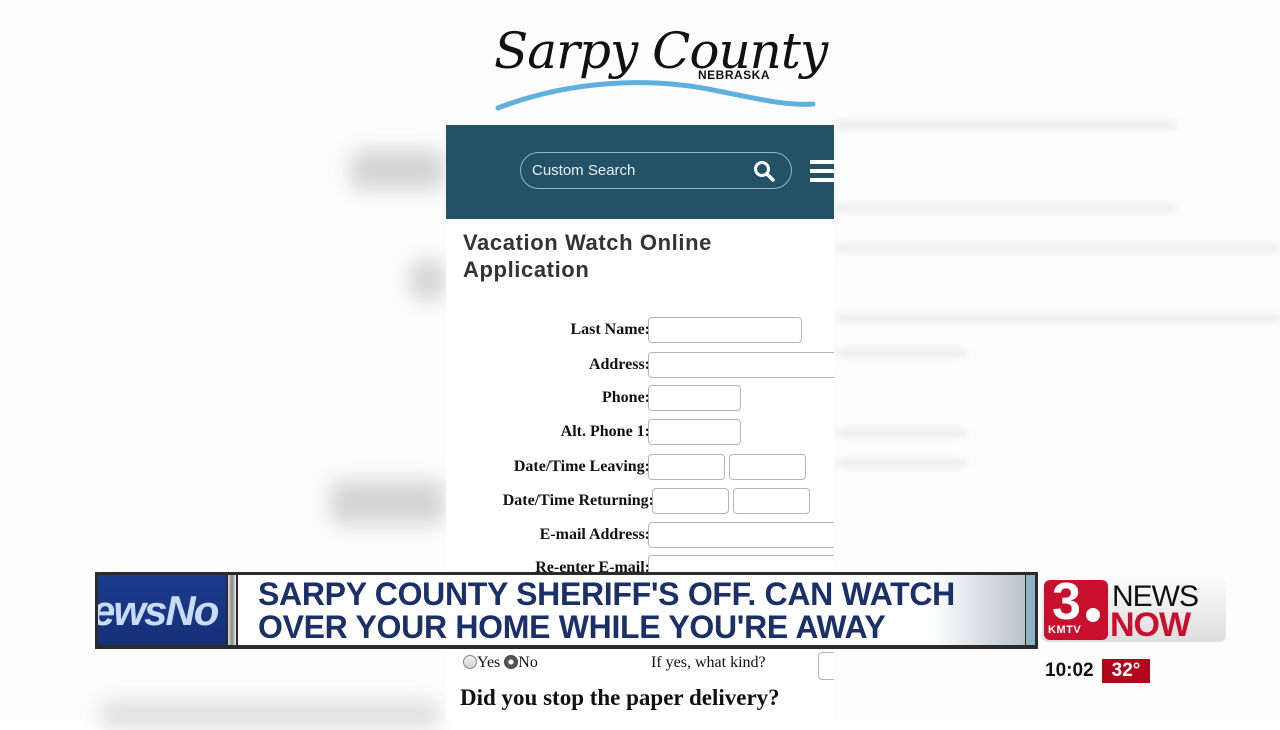 The height and width of the screenshot is (730, 1280). What do you see at coordinates (661, 51) in the screenshot?
I see `logo-title: Sarpy County` at bounding box center [661, 51].